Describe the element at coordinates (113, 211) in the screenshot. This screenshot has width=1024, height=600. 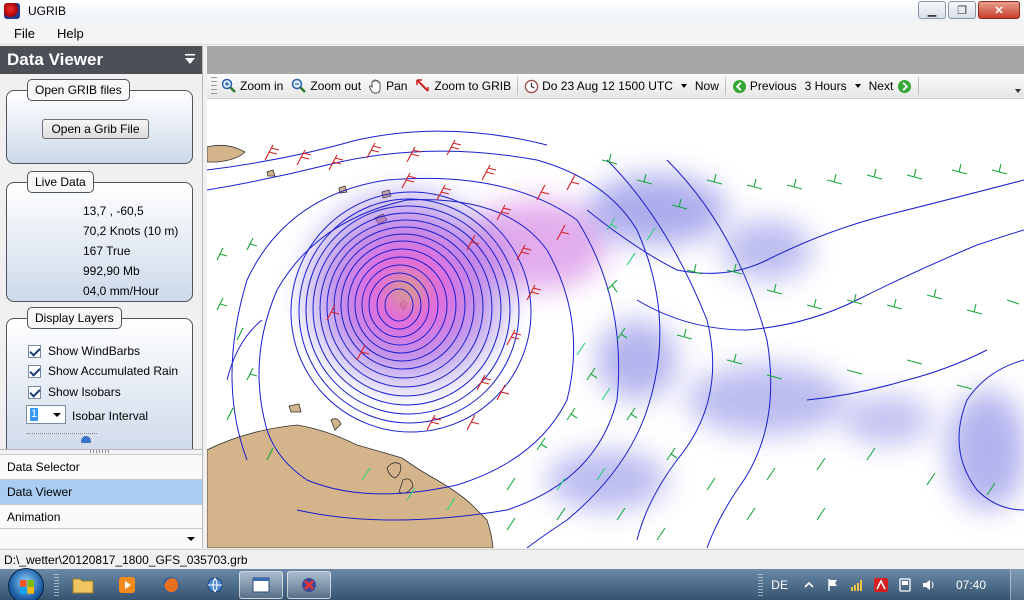
I see `live-position: 13,7 , -60,5` at that location.